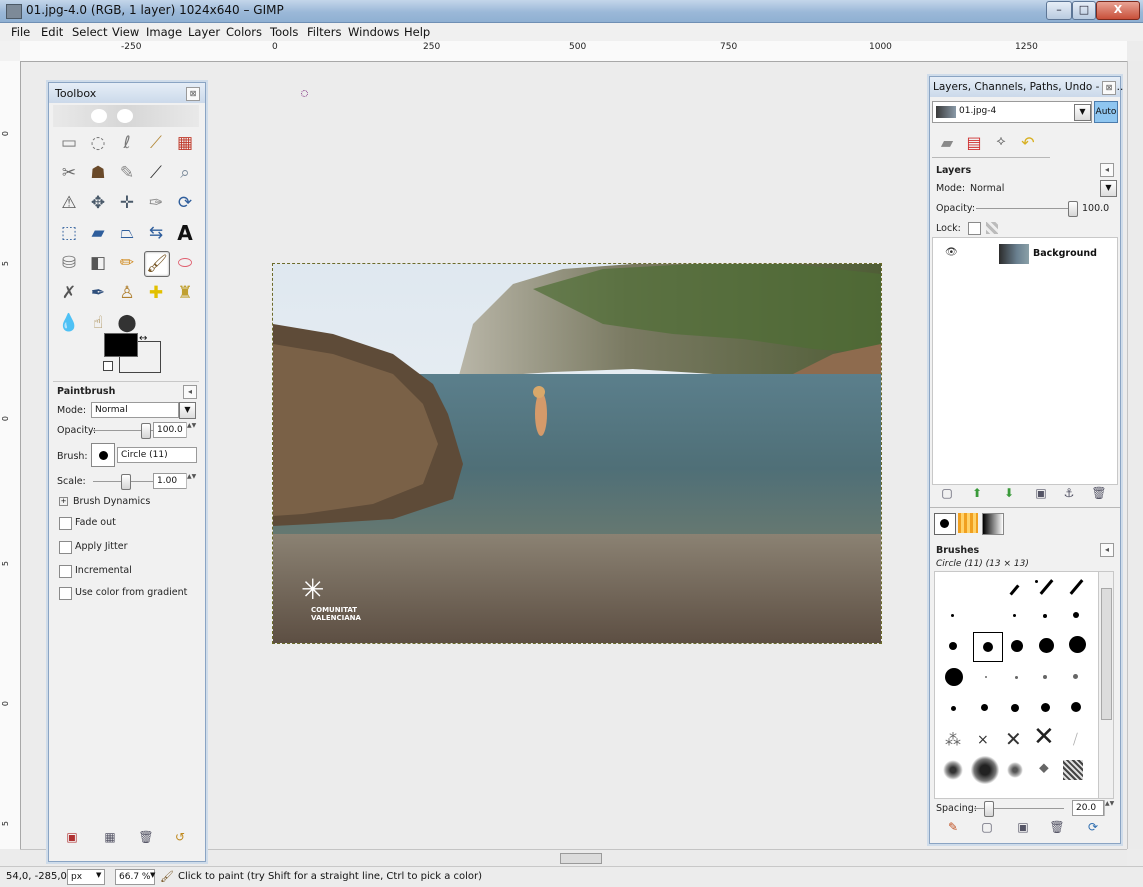 Image resolution: width=1143 pixels, height=887 pixels. I want to click on blur-tool: 💧, so click(69, 323).